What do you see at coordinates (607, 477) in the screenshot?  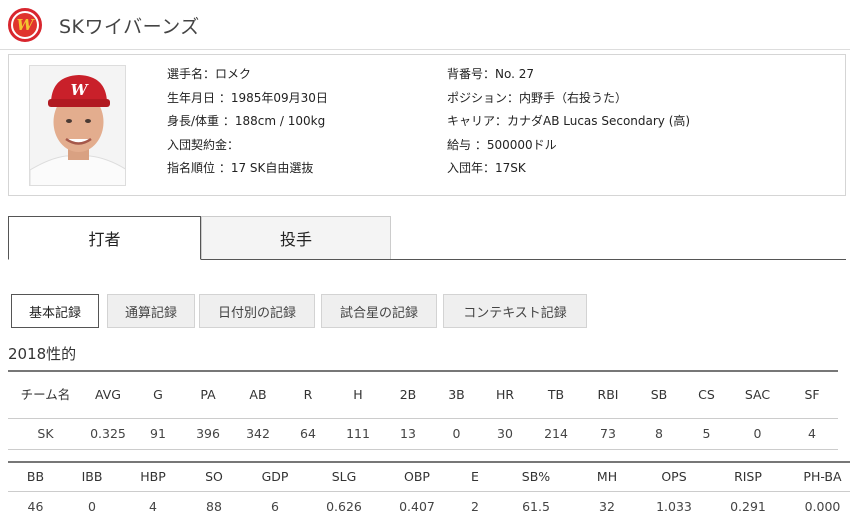 I see `col-header: MH` at bounding box center [607, 477].